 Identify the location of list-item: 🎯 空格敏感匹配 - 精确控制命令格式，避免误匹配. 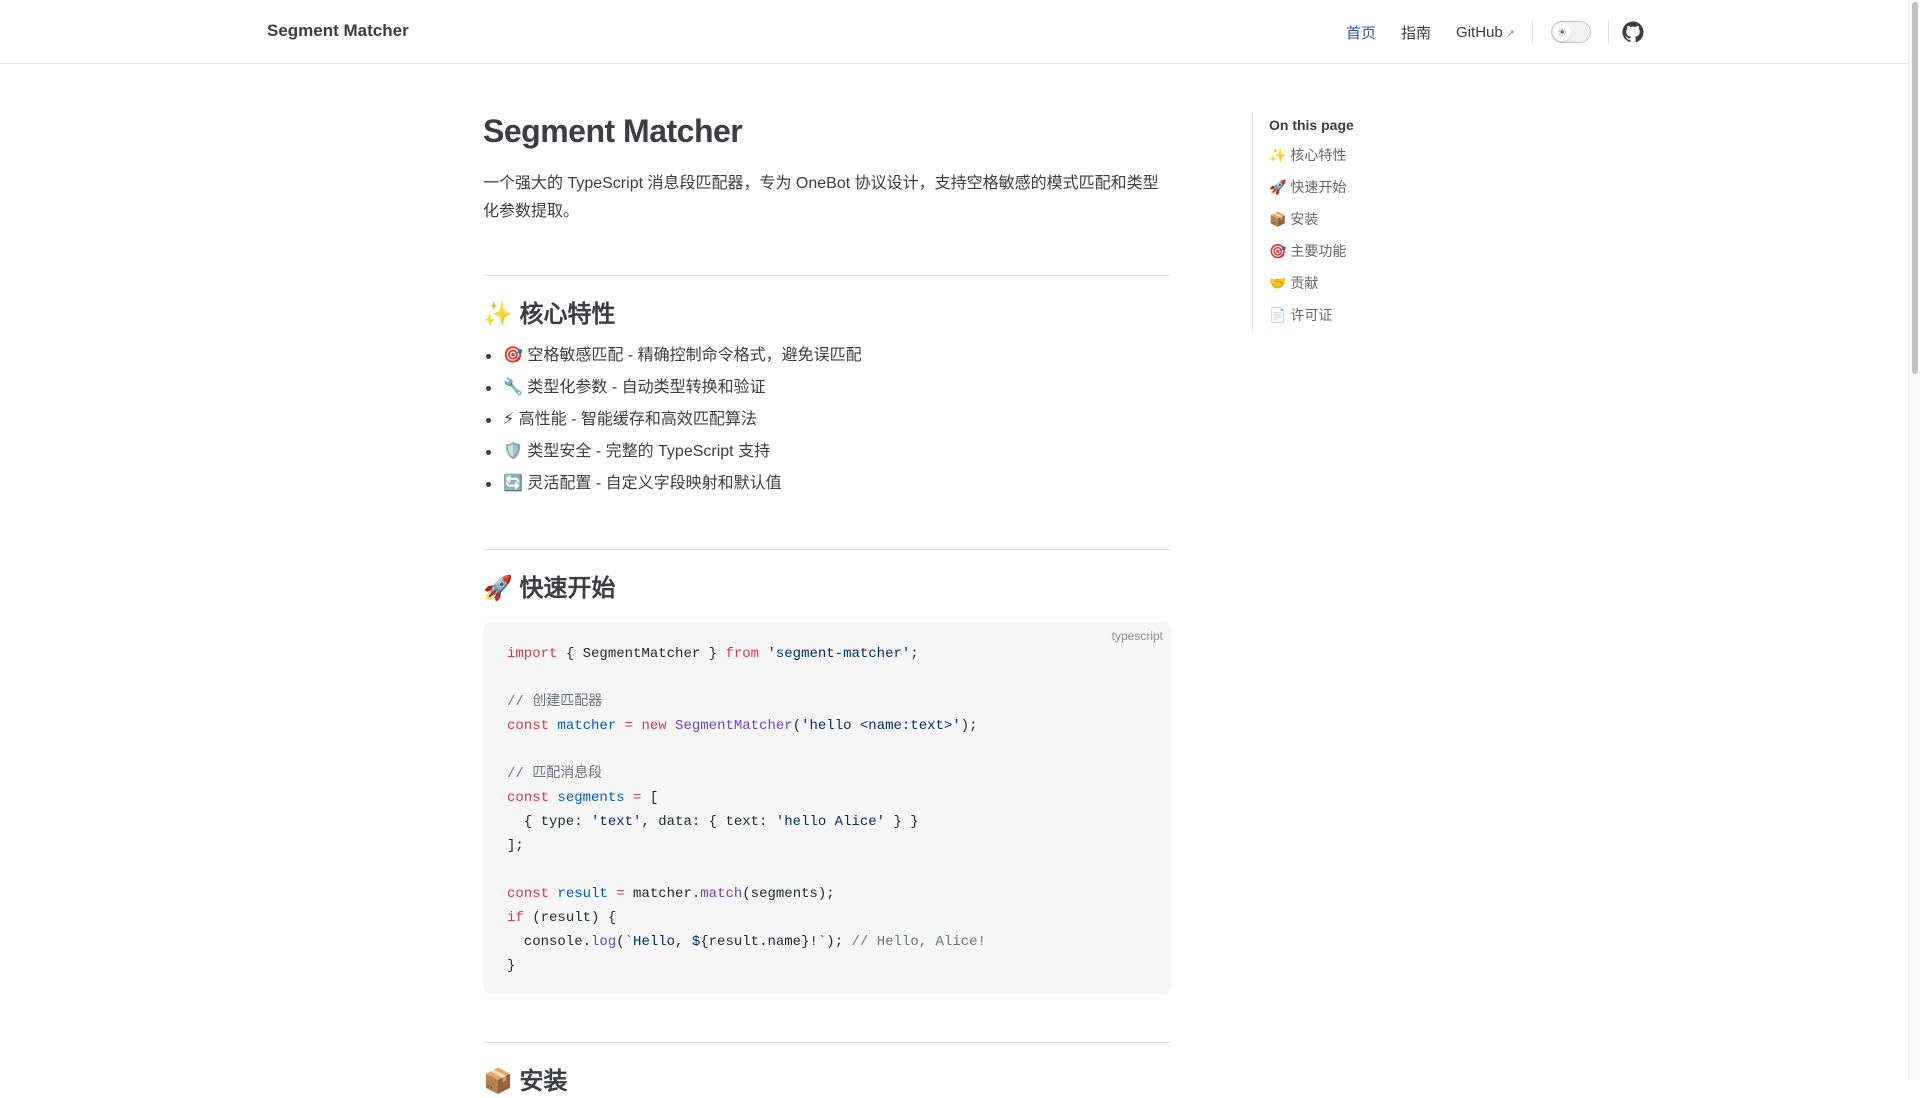
(827, 356).